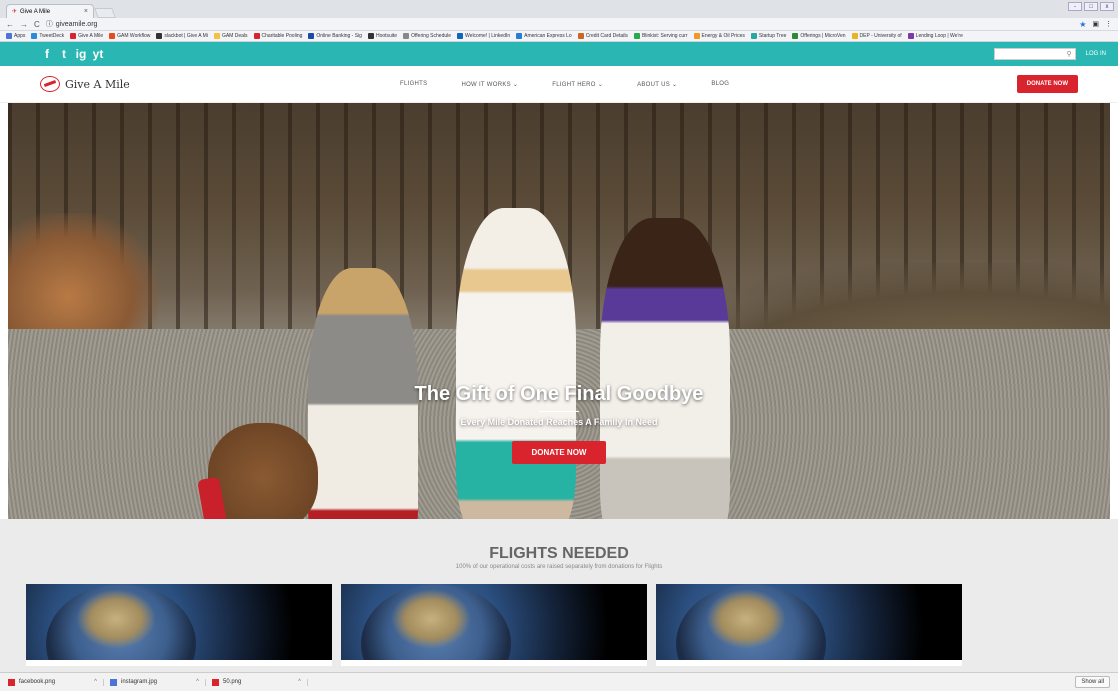  I want to click on bookmark-item: Online Banking - Sig, so click(335, 36).